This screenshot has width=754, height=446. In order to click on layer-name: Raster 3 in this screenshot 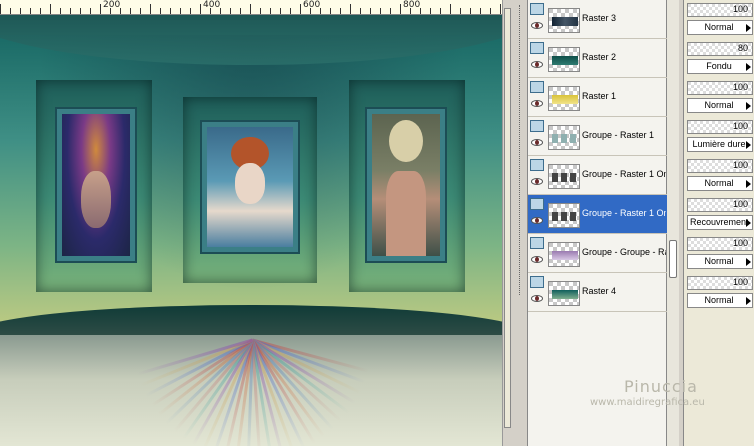, I will do `click(624, 18)`.